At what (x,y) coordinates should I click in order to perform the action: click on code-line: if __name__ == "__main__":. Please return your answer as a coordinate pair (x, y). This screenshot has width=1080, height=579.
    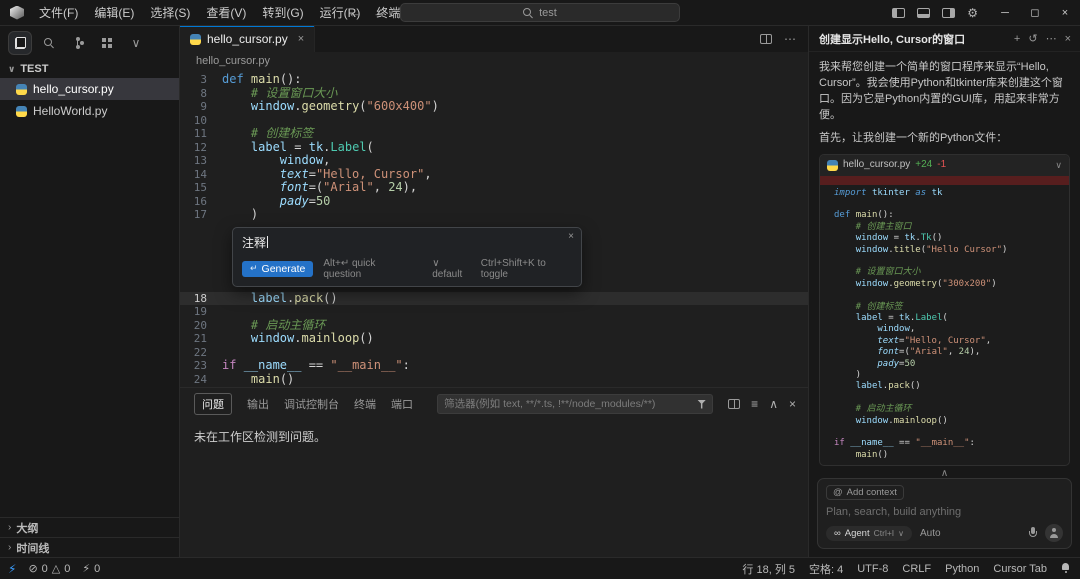
    Looking at the image, I should click on (944, 443).